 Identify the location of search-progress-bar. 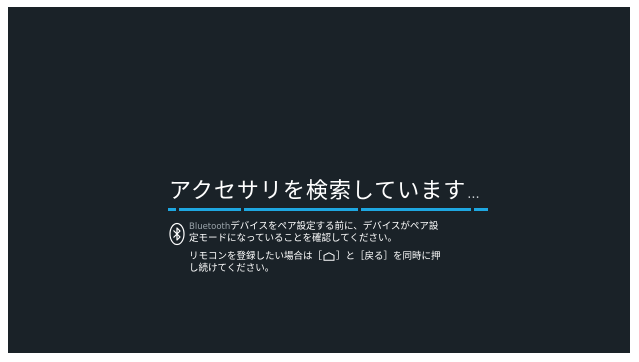
(329, 209).